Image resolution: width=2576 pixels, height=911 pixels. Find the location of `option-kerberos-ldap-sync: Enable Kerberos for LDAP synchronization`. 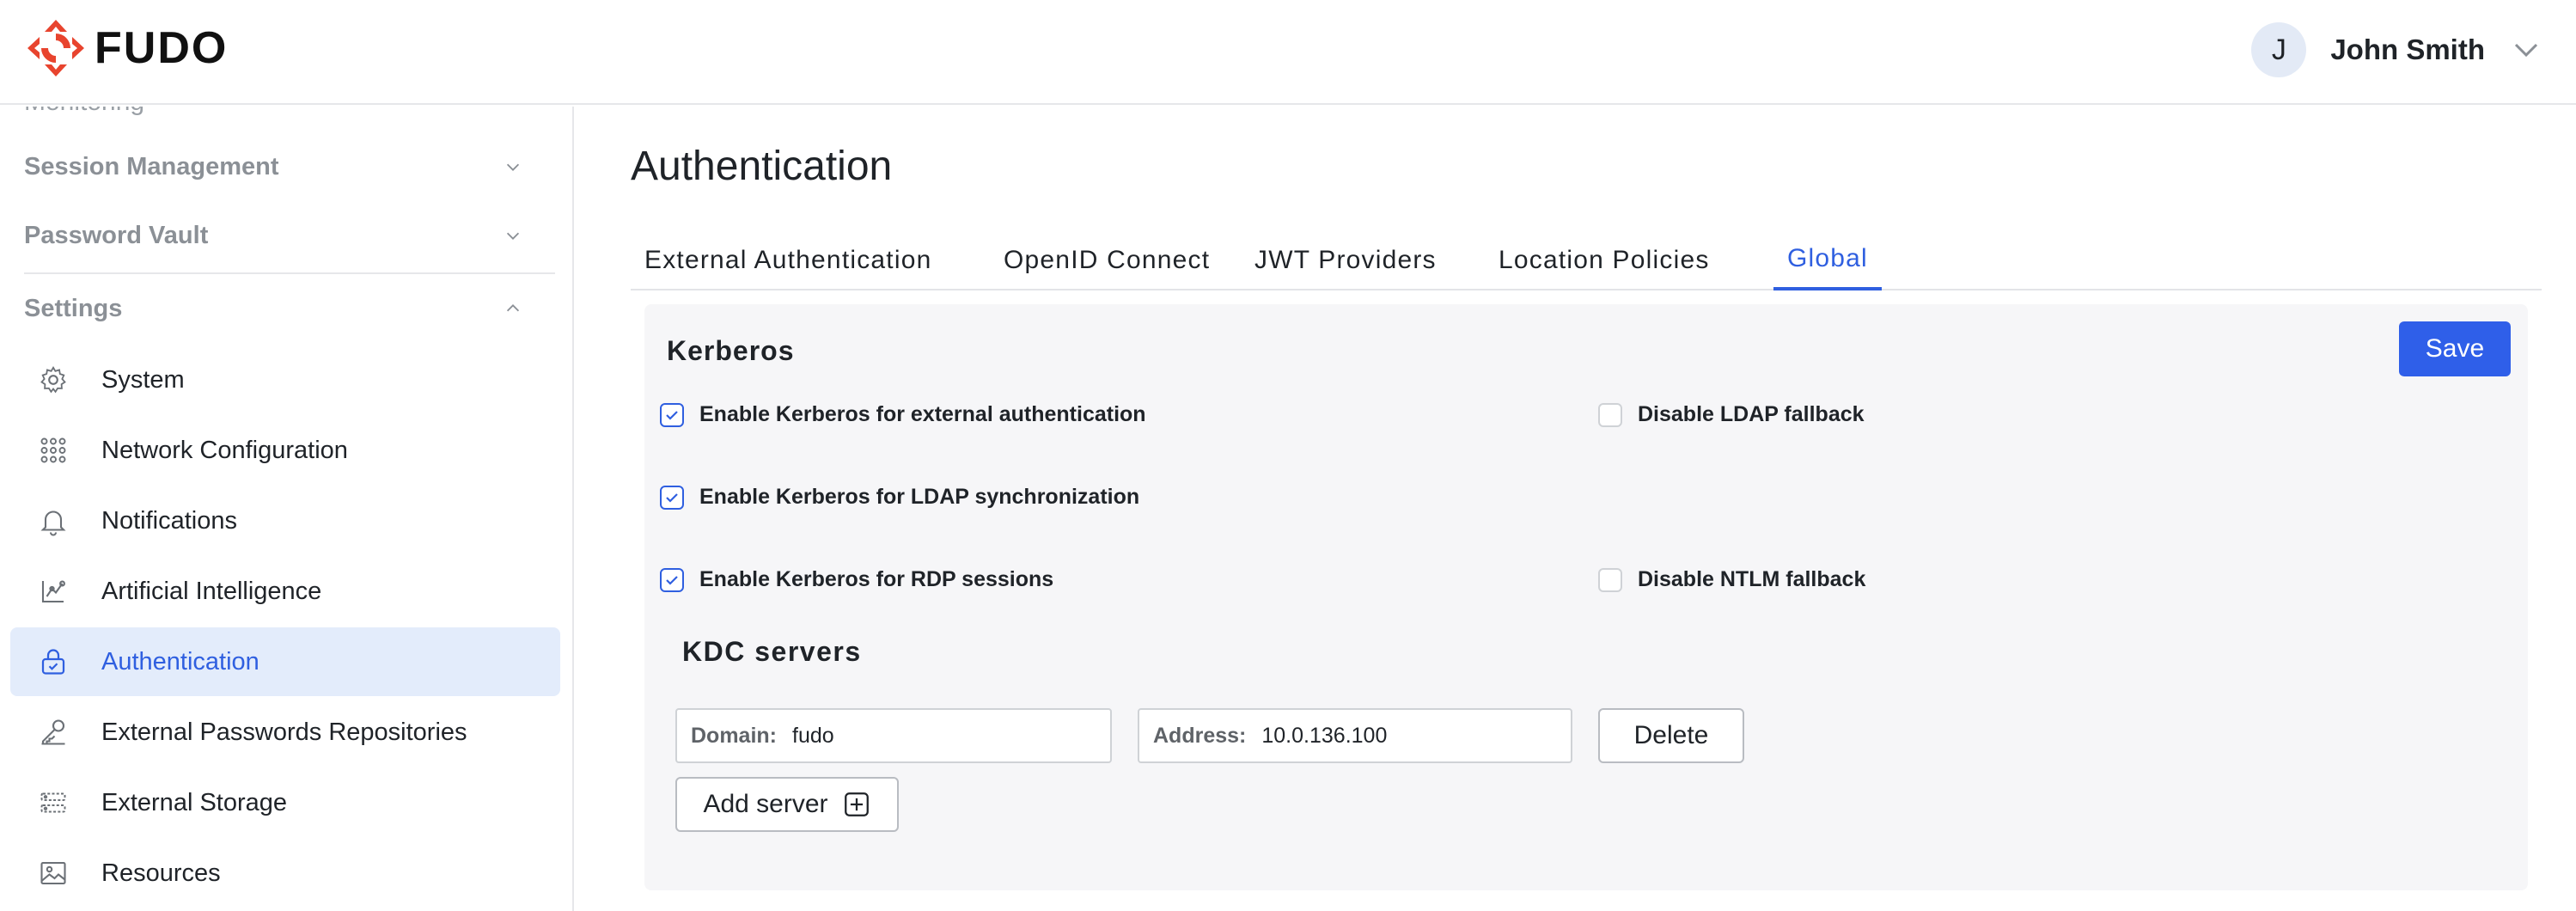

option-kerberos-ldap-sync: Enable Kerberos for LDAP synchronization is located at coordinates (899, 497).